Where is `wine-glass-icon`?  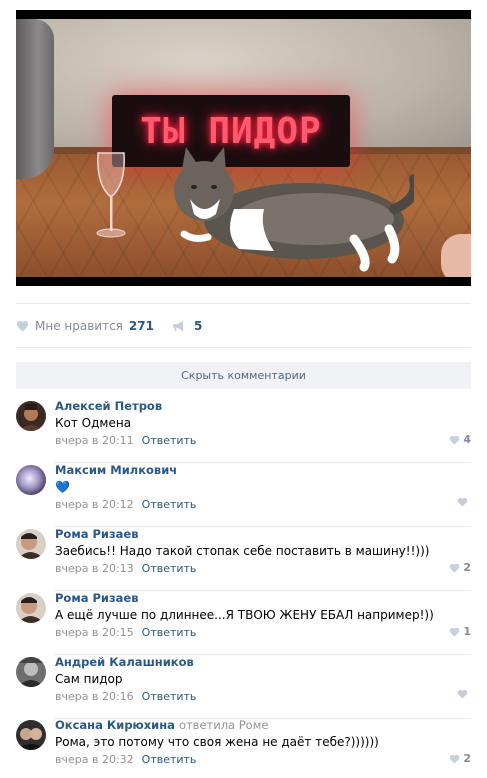 wine-glass-icon is located at coordinates (111, 195).